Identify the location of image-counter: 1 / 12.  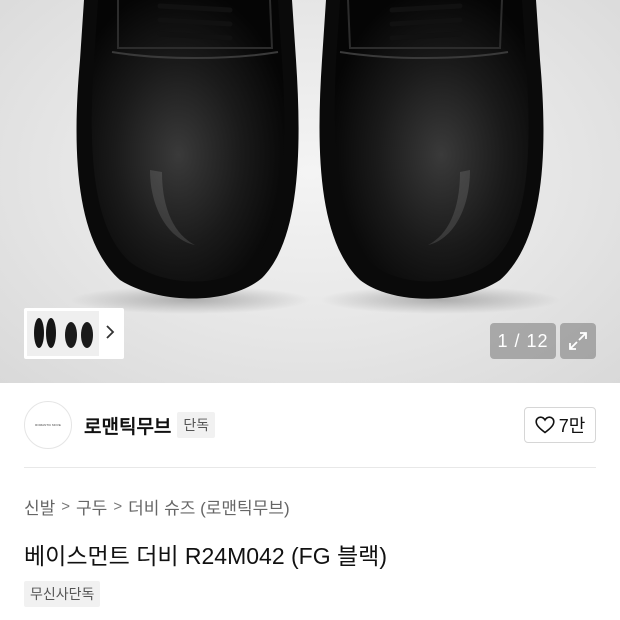
(523, 341).